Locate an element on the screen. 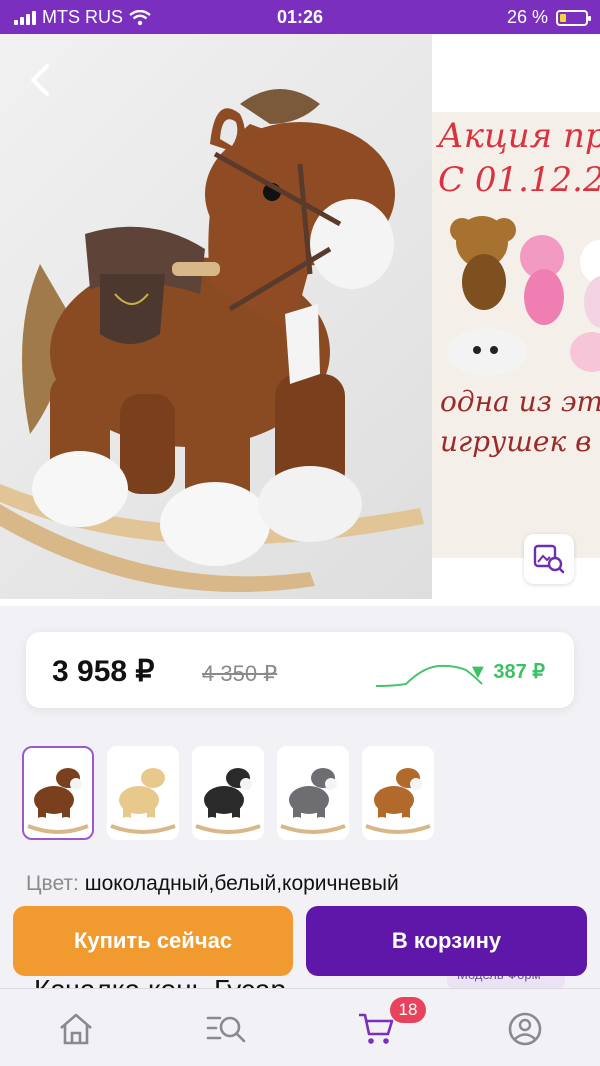 The width and height of the screenshot is (600, 1066). back-button is located at coordinates (40, 80).